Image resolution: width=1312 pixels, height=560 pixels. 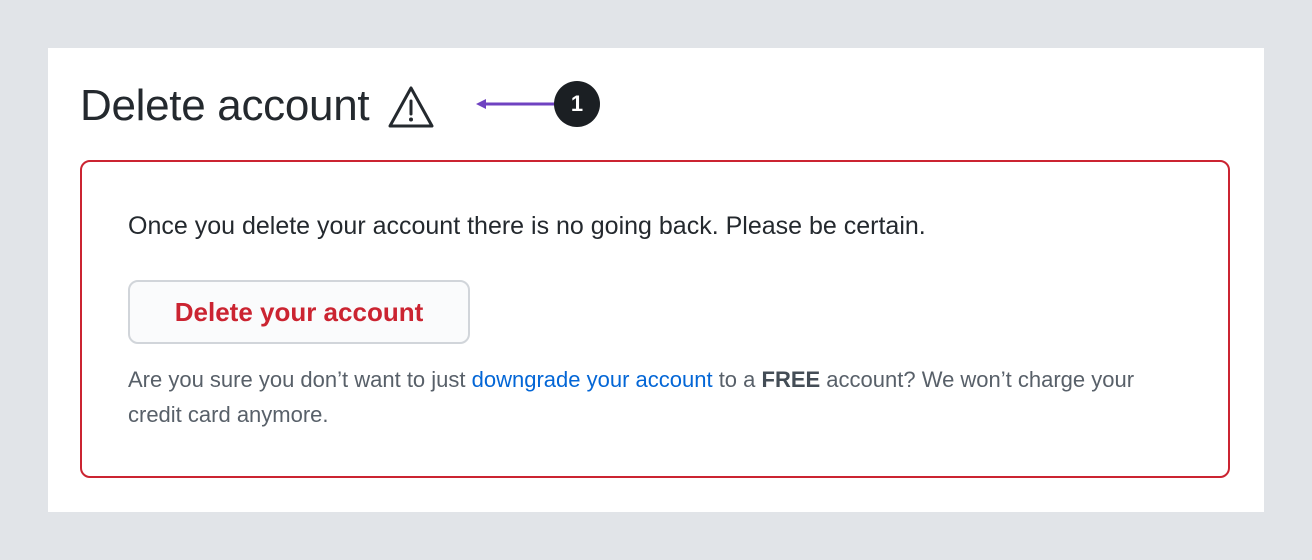 I want to click on callout-number-badge: 1, so click(x=577, y=104).